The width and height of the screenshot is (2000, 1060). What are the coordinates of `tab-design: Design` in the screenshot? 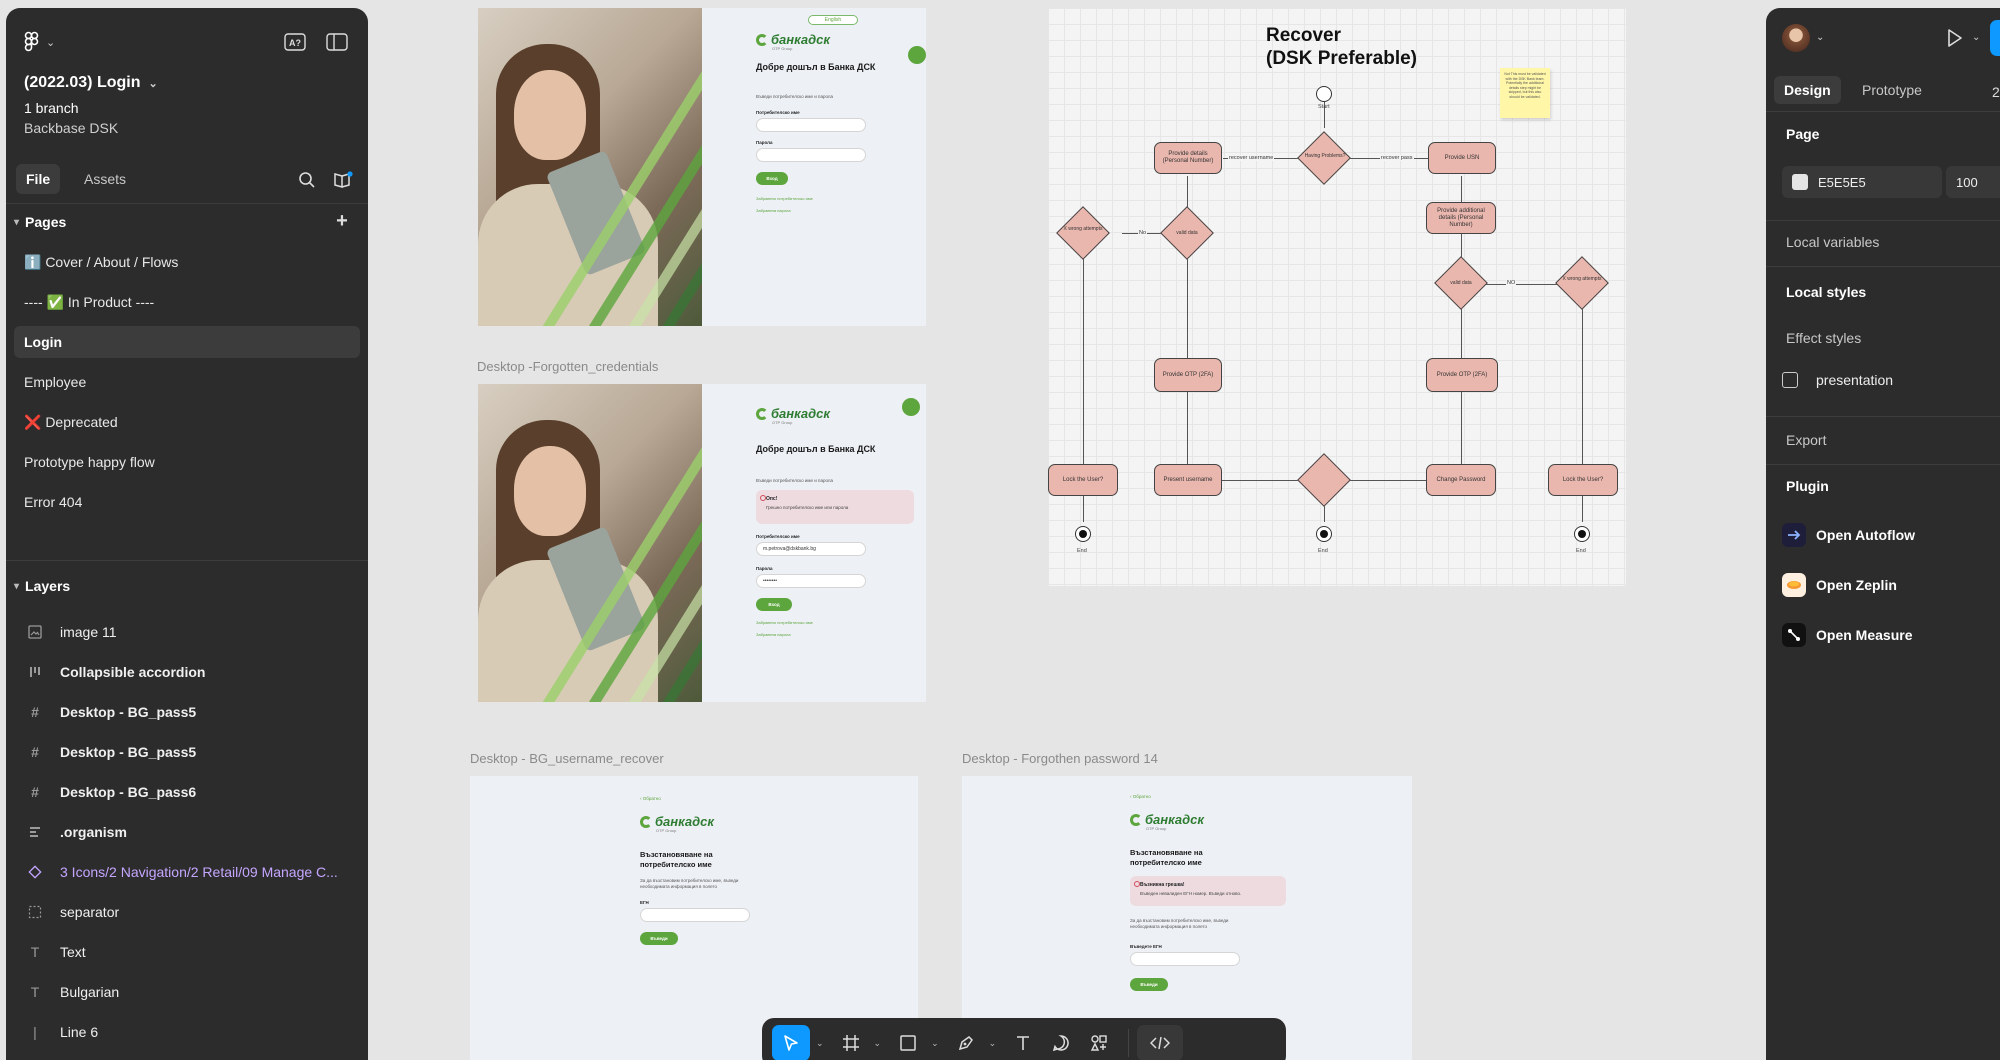 It's located at (1807, 90).